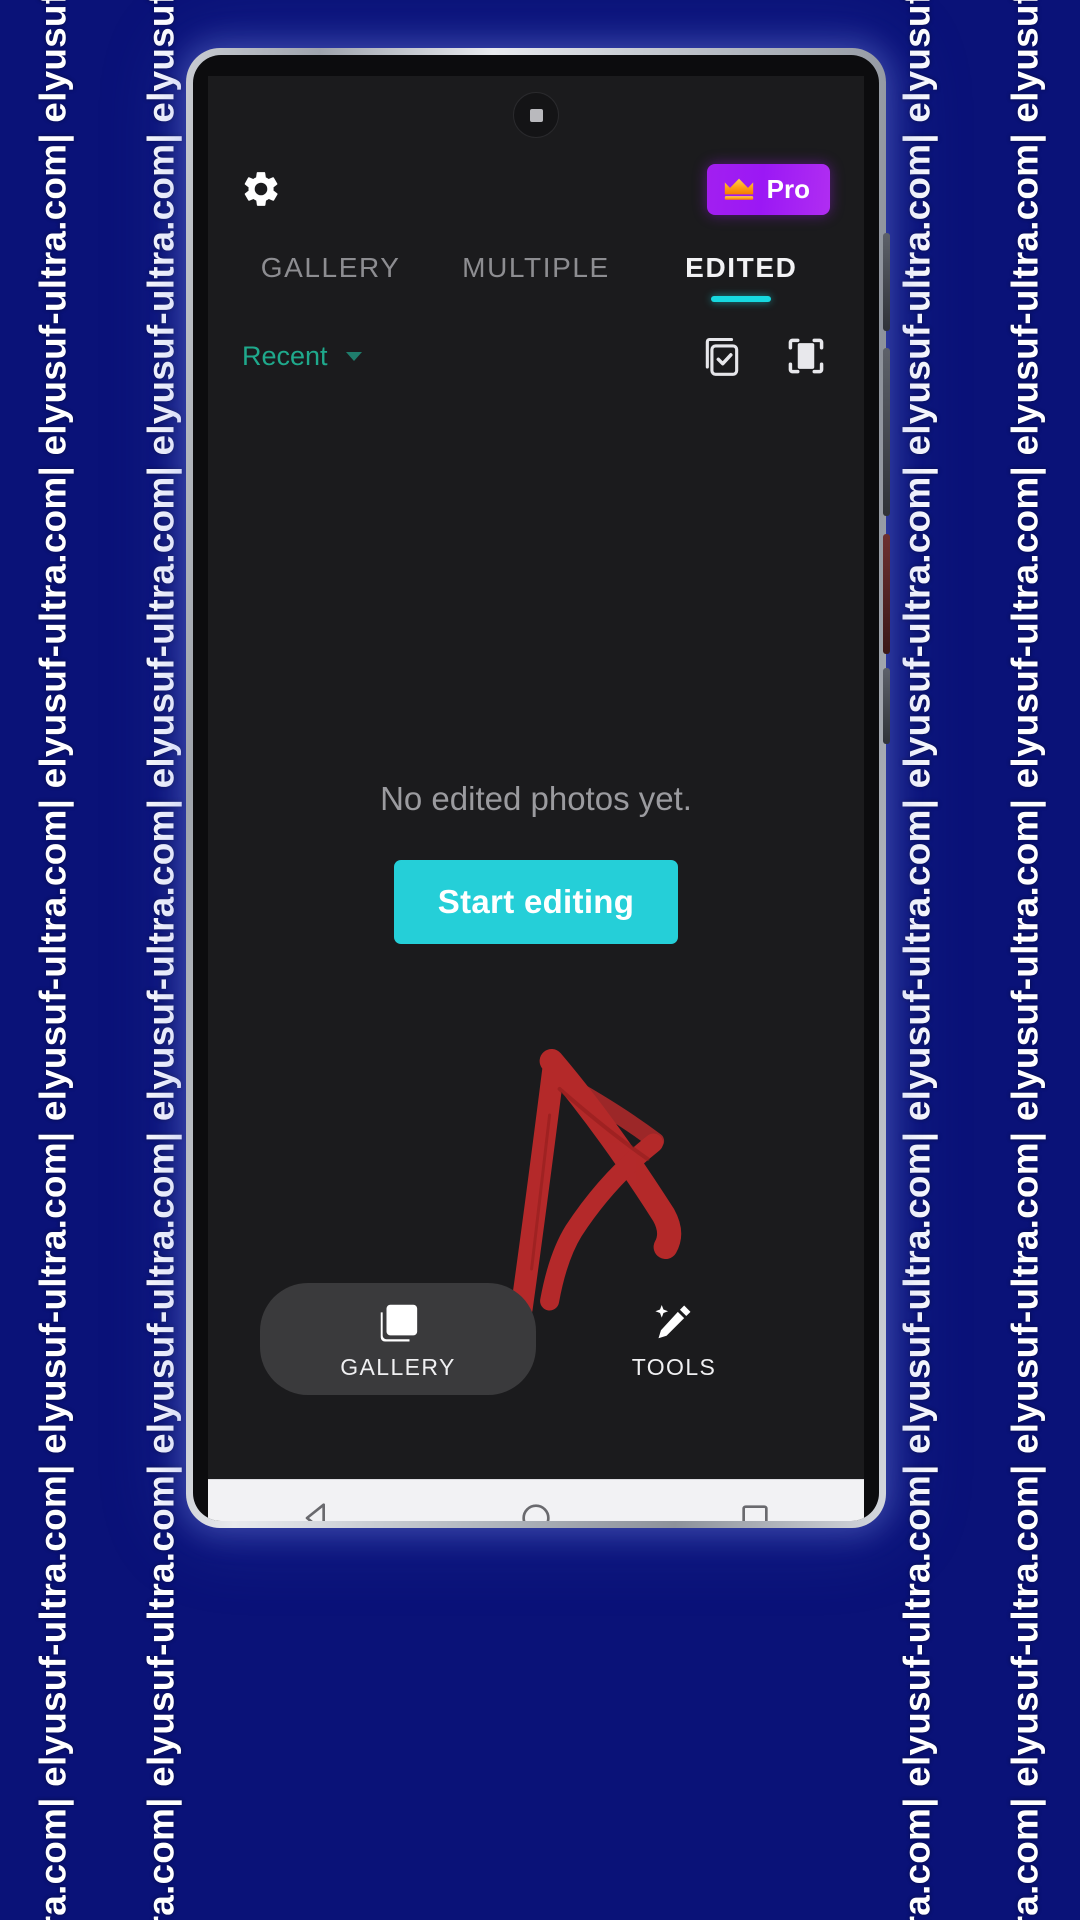 Image resolution: width=1080 pixels, height=1920 pixels. What do you see at coordinates (764, 356) in the screenshot?
I see `filter-actions` at bounding box center [764, 356].